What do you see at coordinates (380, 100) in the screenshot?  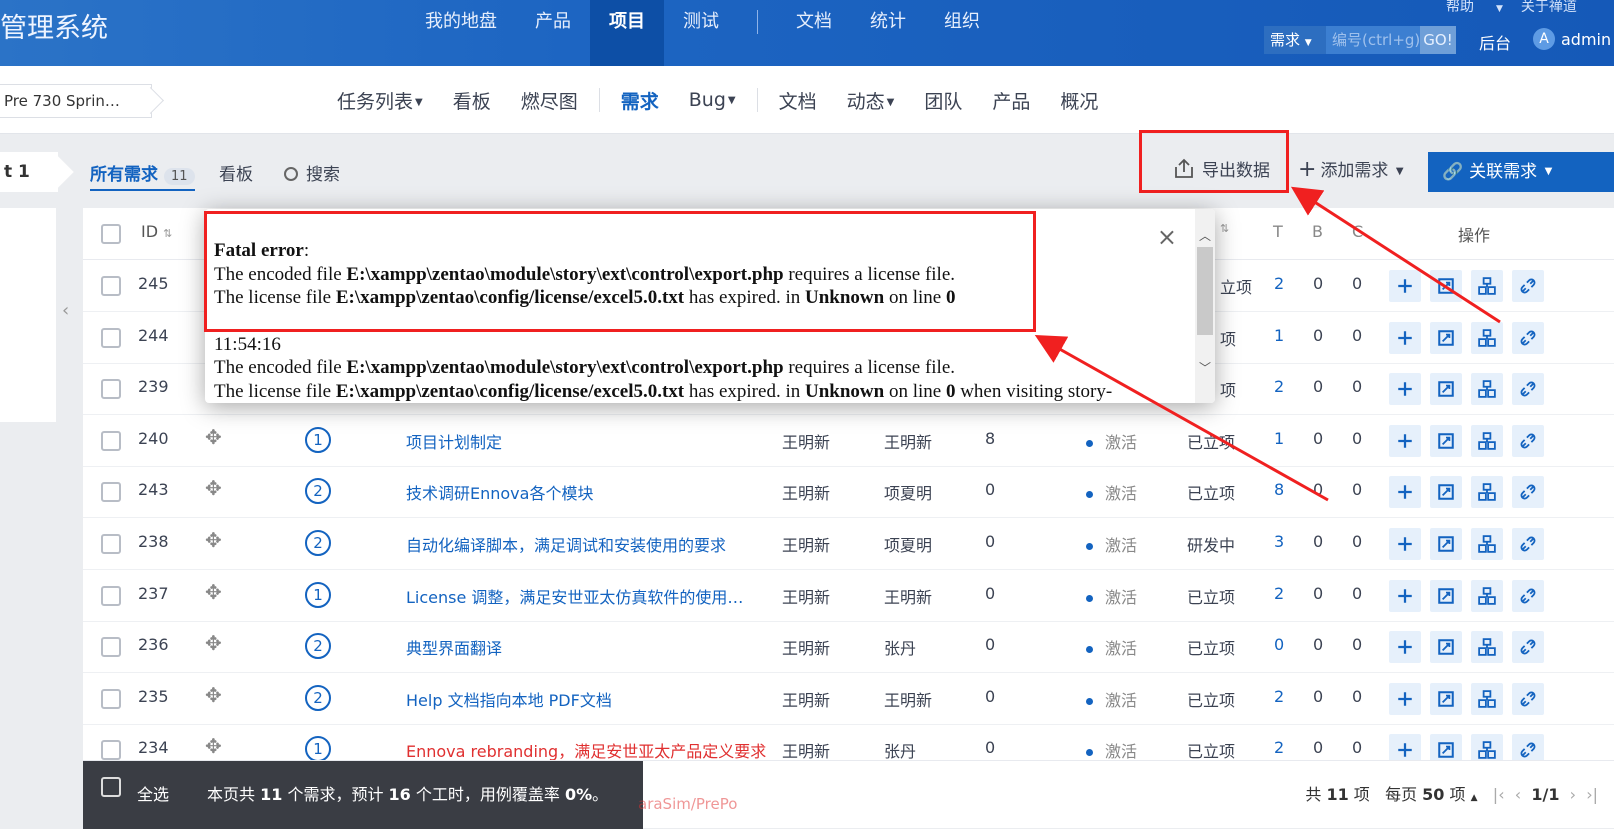 I see `subnav-item-0: 任务列表 ▼` at bounding box center [380, 100].